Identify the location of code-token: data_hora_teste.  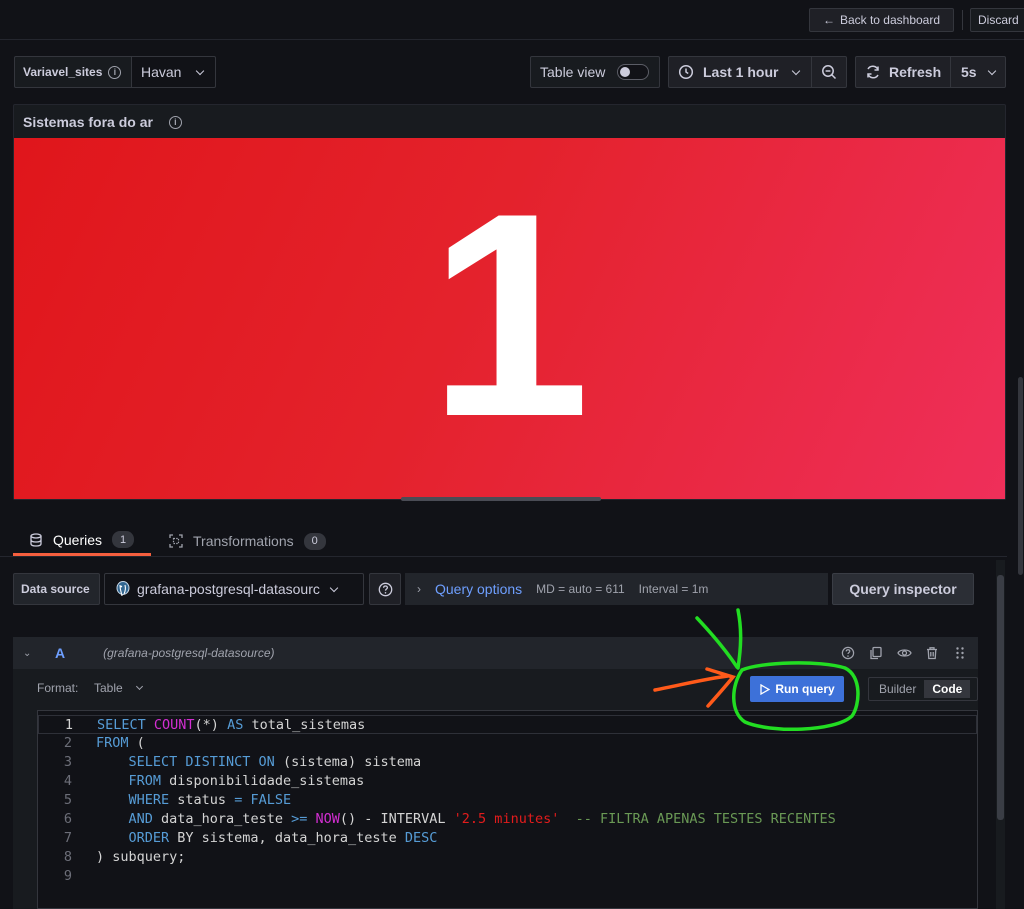
(222, 819).